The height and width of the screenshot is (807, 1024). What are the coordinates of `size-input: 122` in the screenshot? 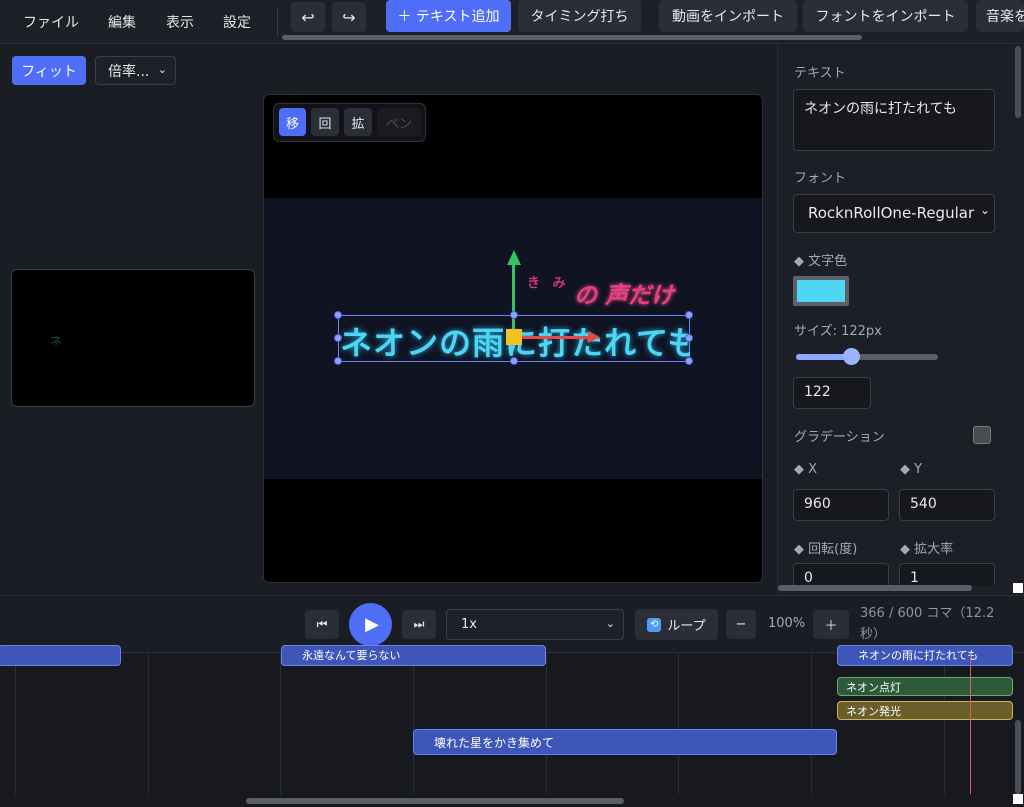 It's located at (832, 393).